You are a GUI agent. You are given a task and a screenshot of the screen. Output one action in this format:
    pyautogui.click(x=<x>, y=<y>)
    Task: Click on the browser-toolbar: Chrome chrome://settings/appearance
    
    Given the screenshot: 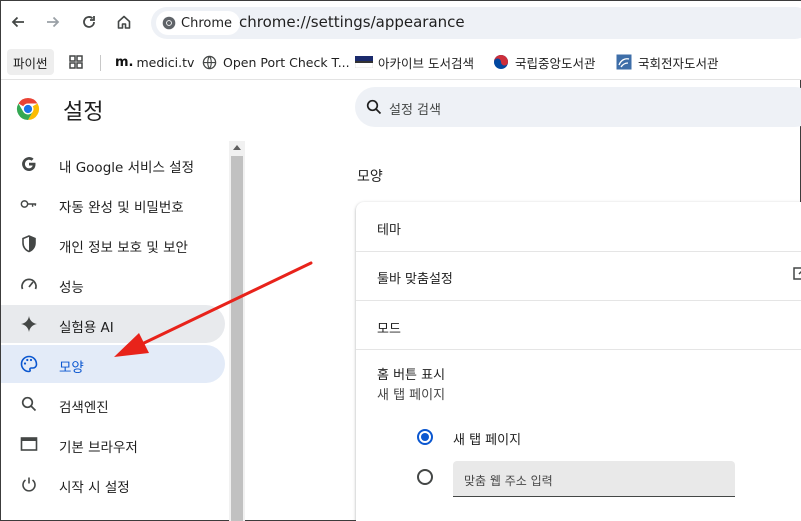 What is the action you would take?
    pyautogui.click(x=401, y=22)
    